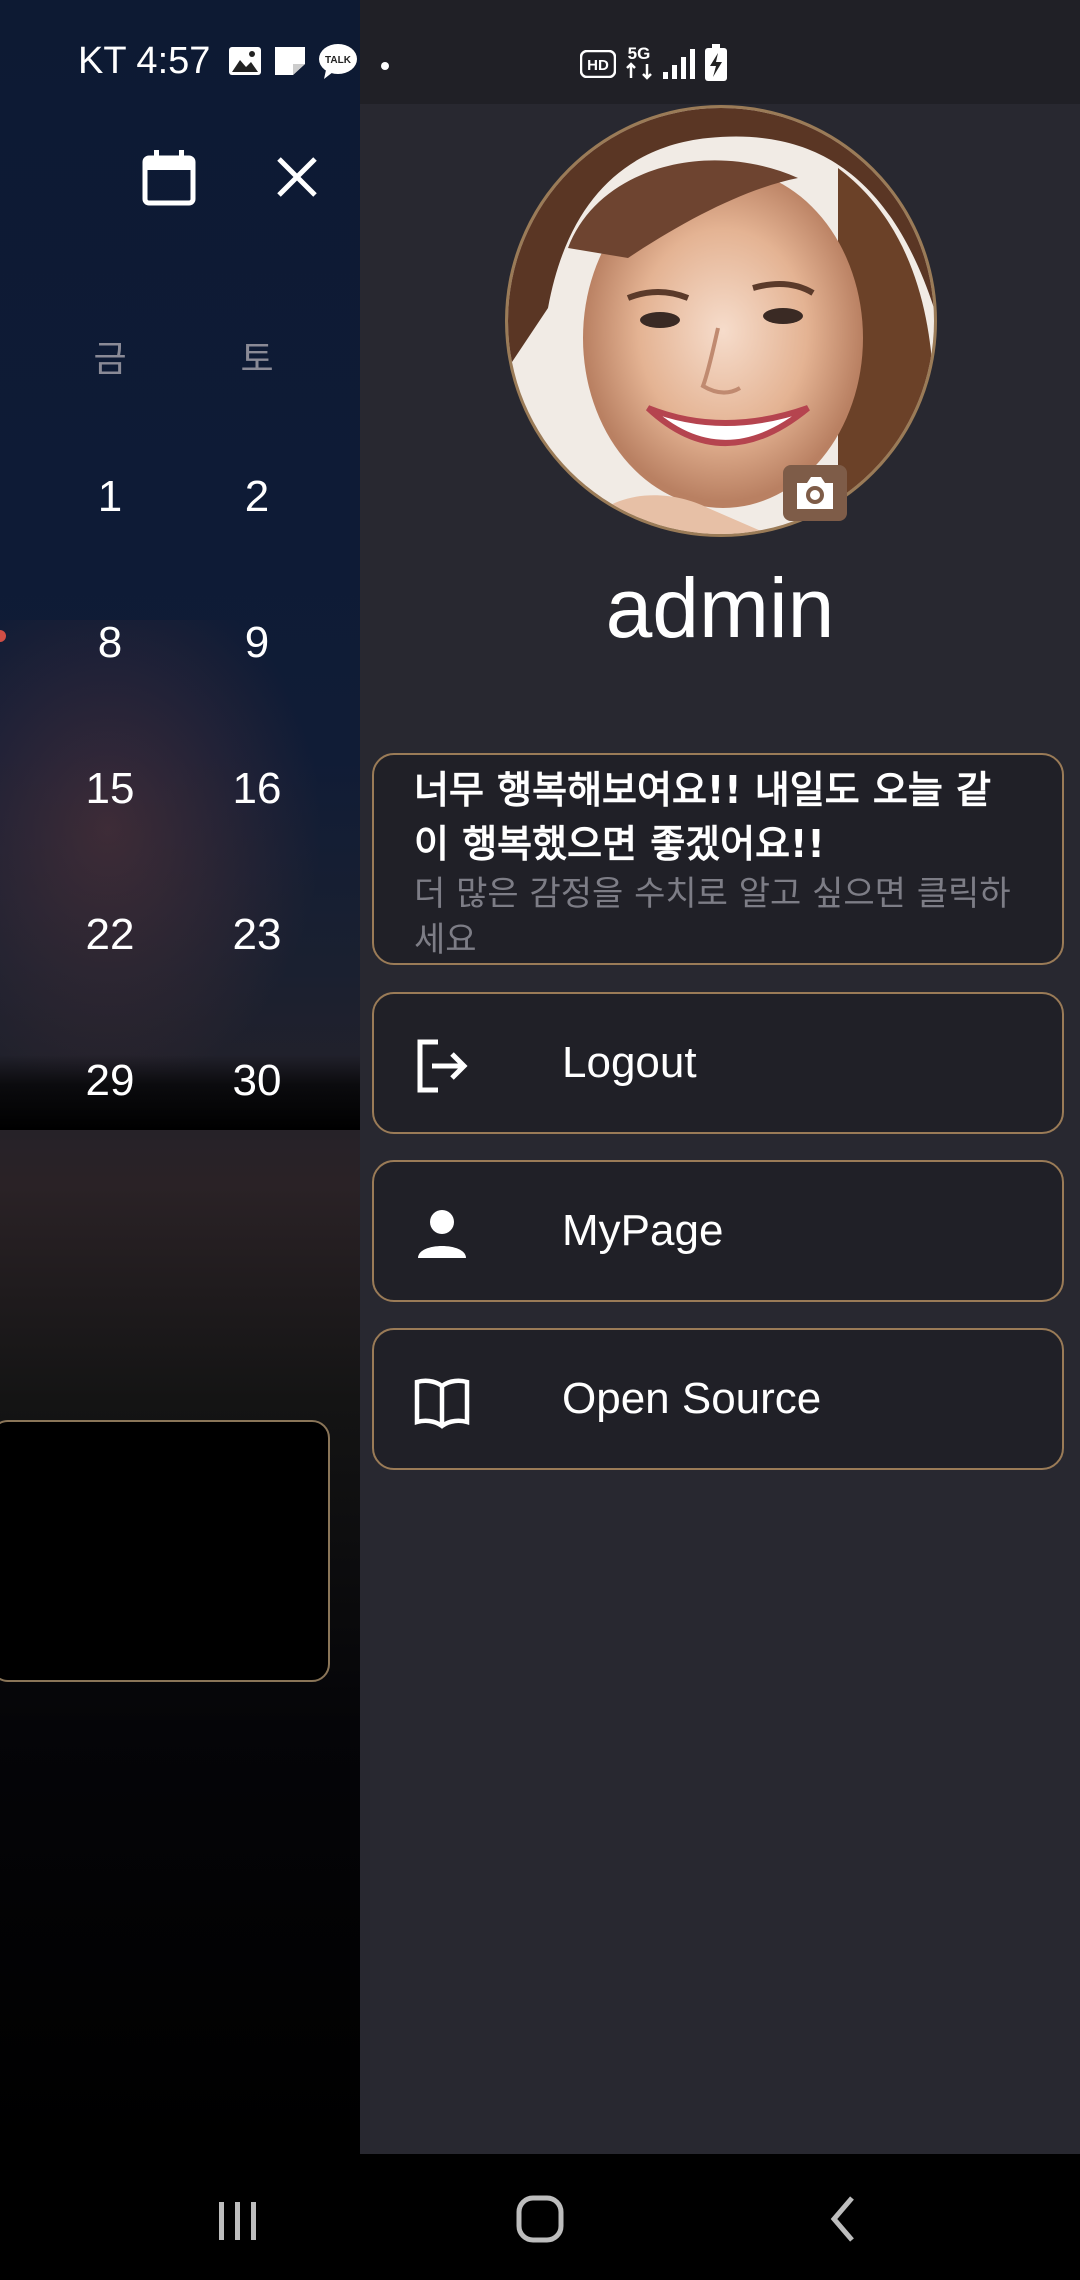  Describe the element at coordinates (716, 65) in the screenshot. I see `battery-charging-icon` at that location.